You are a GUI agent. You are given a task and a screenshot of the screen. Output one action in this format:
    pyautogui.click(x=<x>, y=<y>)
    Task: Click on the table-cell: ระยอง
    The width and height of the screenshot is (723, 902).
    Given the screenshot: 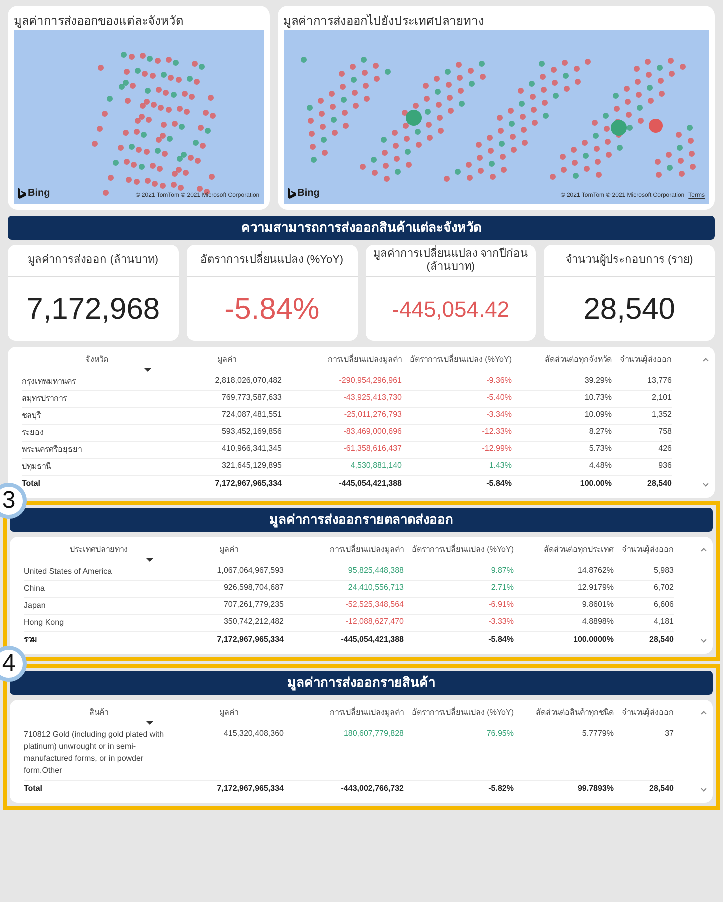 What is the action you would take?
    pyautogui.click(x=33, y=432)
    